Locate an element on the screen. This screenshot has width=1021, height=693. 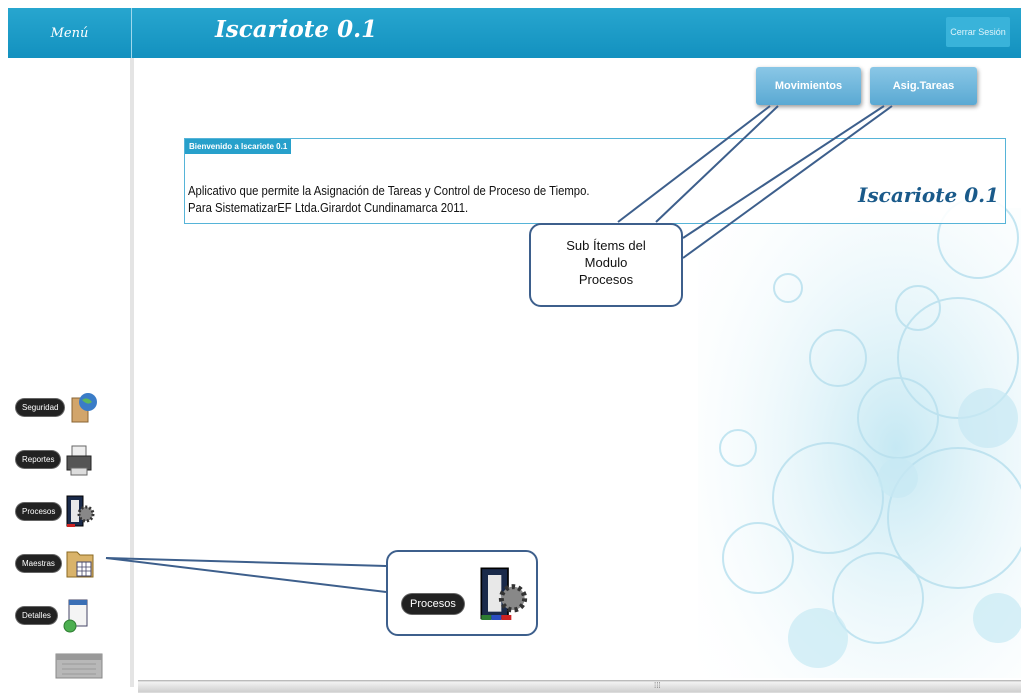
processes-gear-icon is located at coordinates (503, 597).